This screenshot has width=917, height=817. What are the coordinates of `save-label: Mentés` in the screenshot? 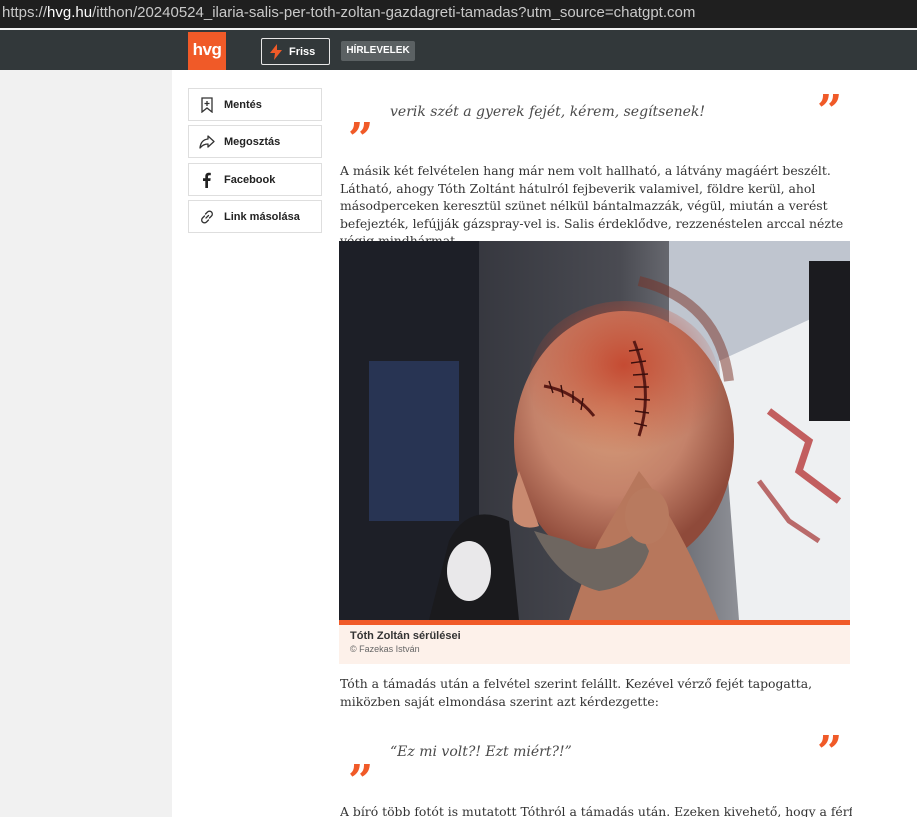 It's located at (243, 104).